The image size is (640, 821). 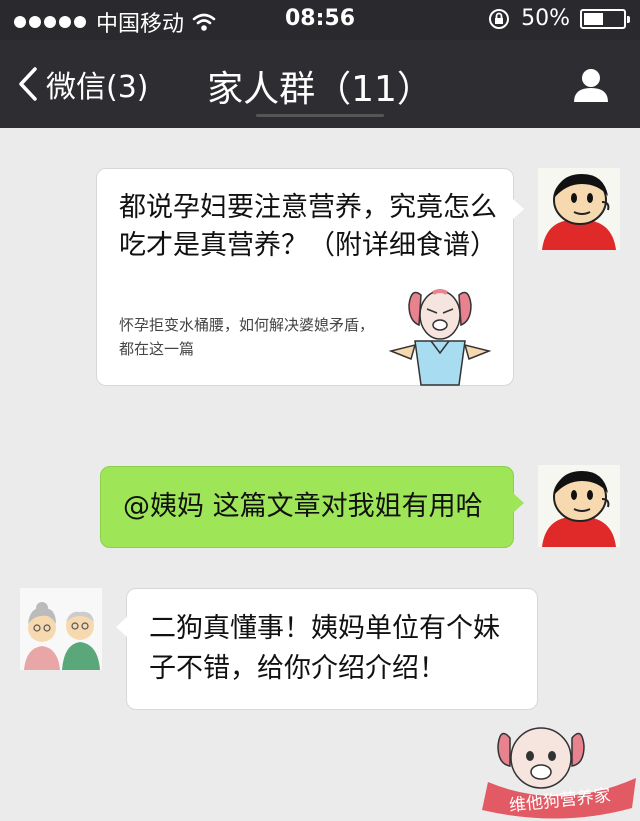 I want to click on sender-avatar, so click(x=61, y=629).